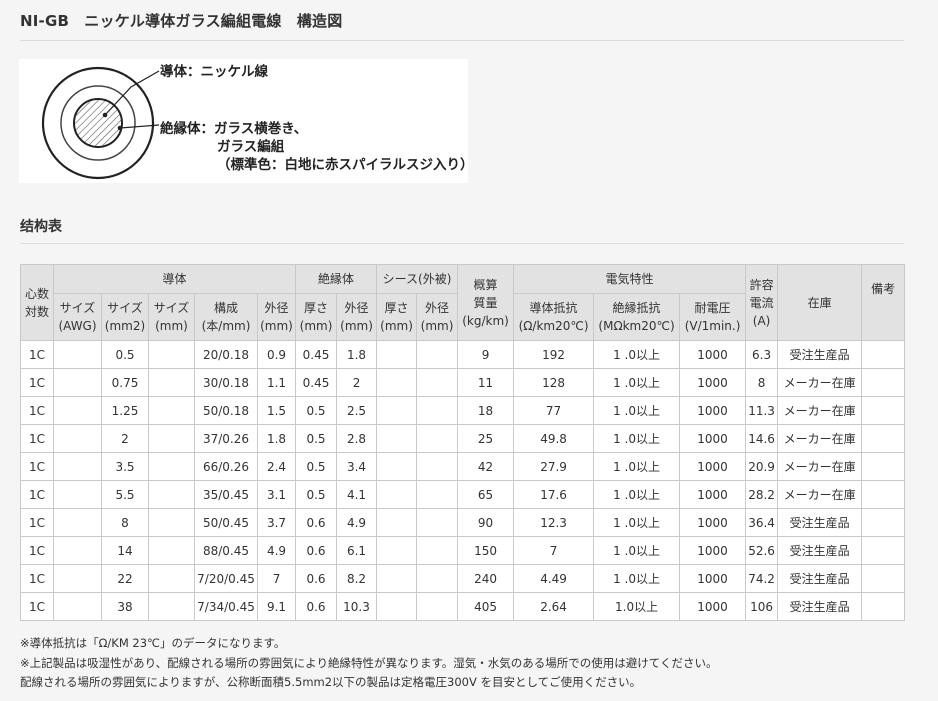 The width and height of the screenshot is (938, 701). Describe the element at coordinates (125, 522) in the screenshot. I see `table-cell-mm2: 8` at that location.